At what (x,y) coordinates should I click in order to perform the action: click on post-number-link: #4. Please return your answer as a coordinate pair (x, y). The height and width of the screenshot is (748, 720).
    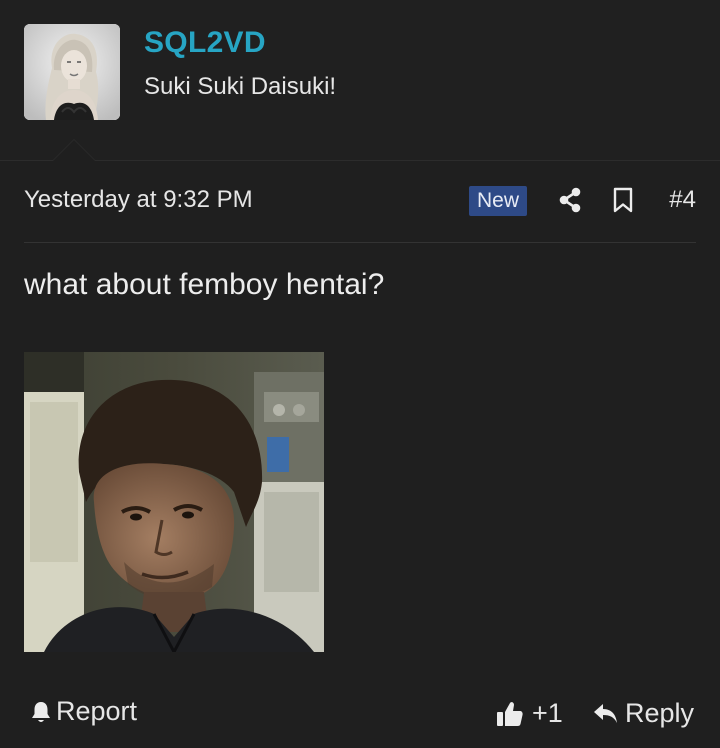
    Looking at the image, I should click on (682, 200).